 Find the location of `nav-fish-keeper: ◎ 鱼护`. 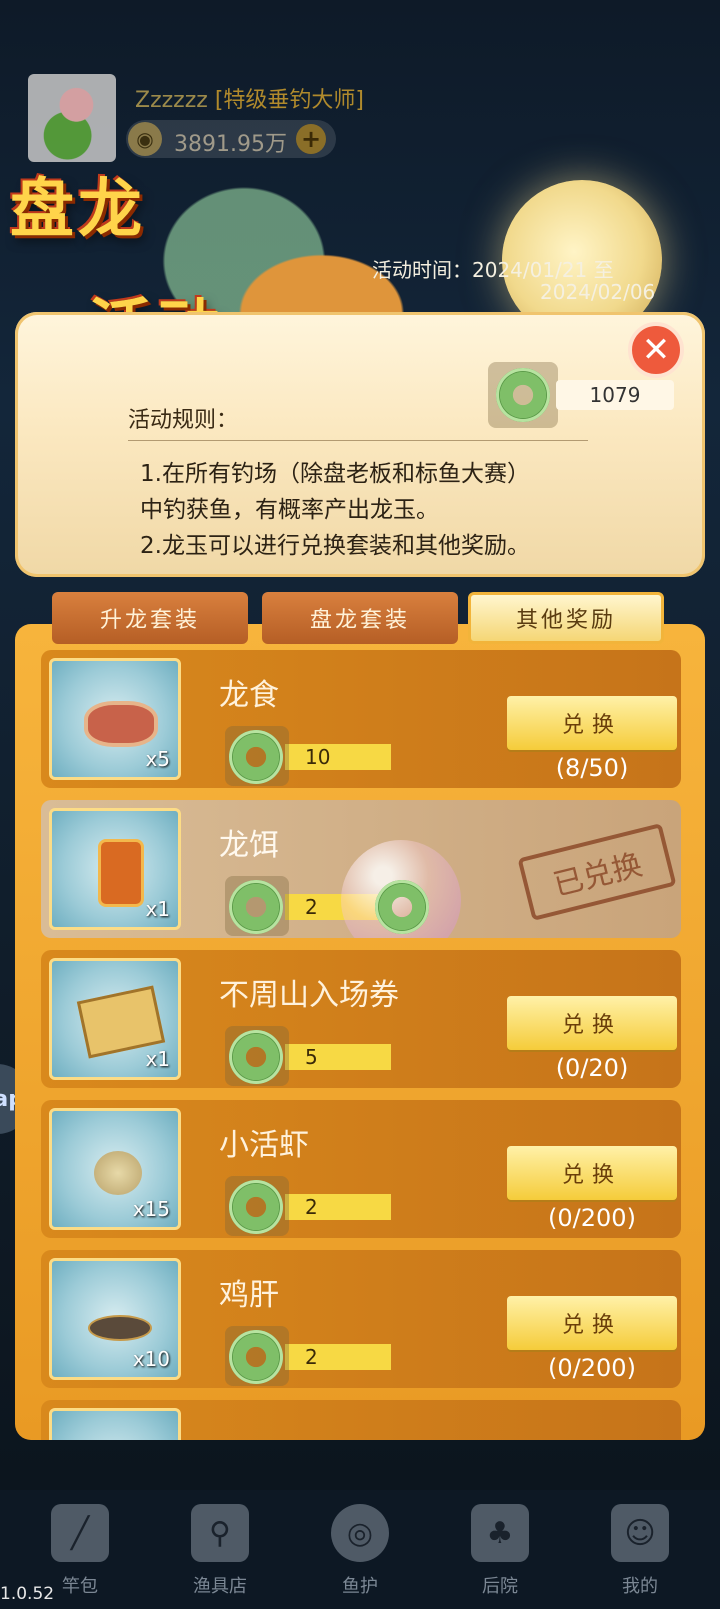

nav-fish-keeper: ◎ 鱼护 is located at coordinates (360, 1554).